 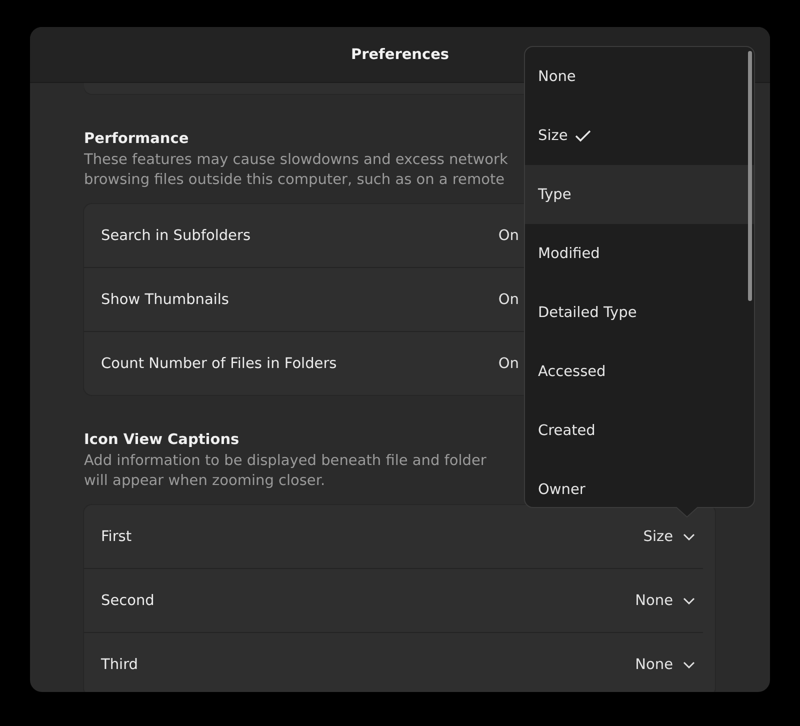 What do you see at coordinates (639, 135) in the screenshot?
I see `menu-item: Size` at bounding box center [639, 135].